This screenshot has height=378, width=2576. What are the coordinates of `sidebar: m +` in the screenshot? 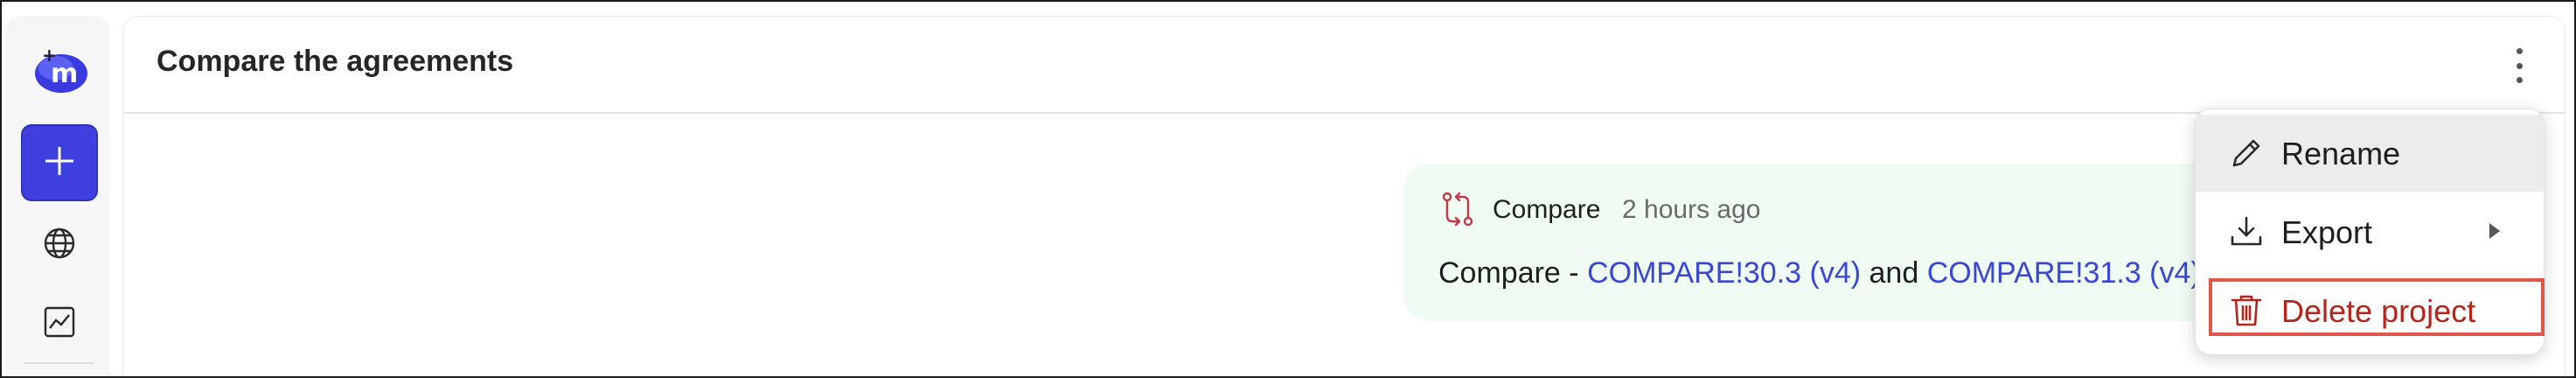 It's located at (57, 196).